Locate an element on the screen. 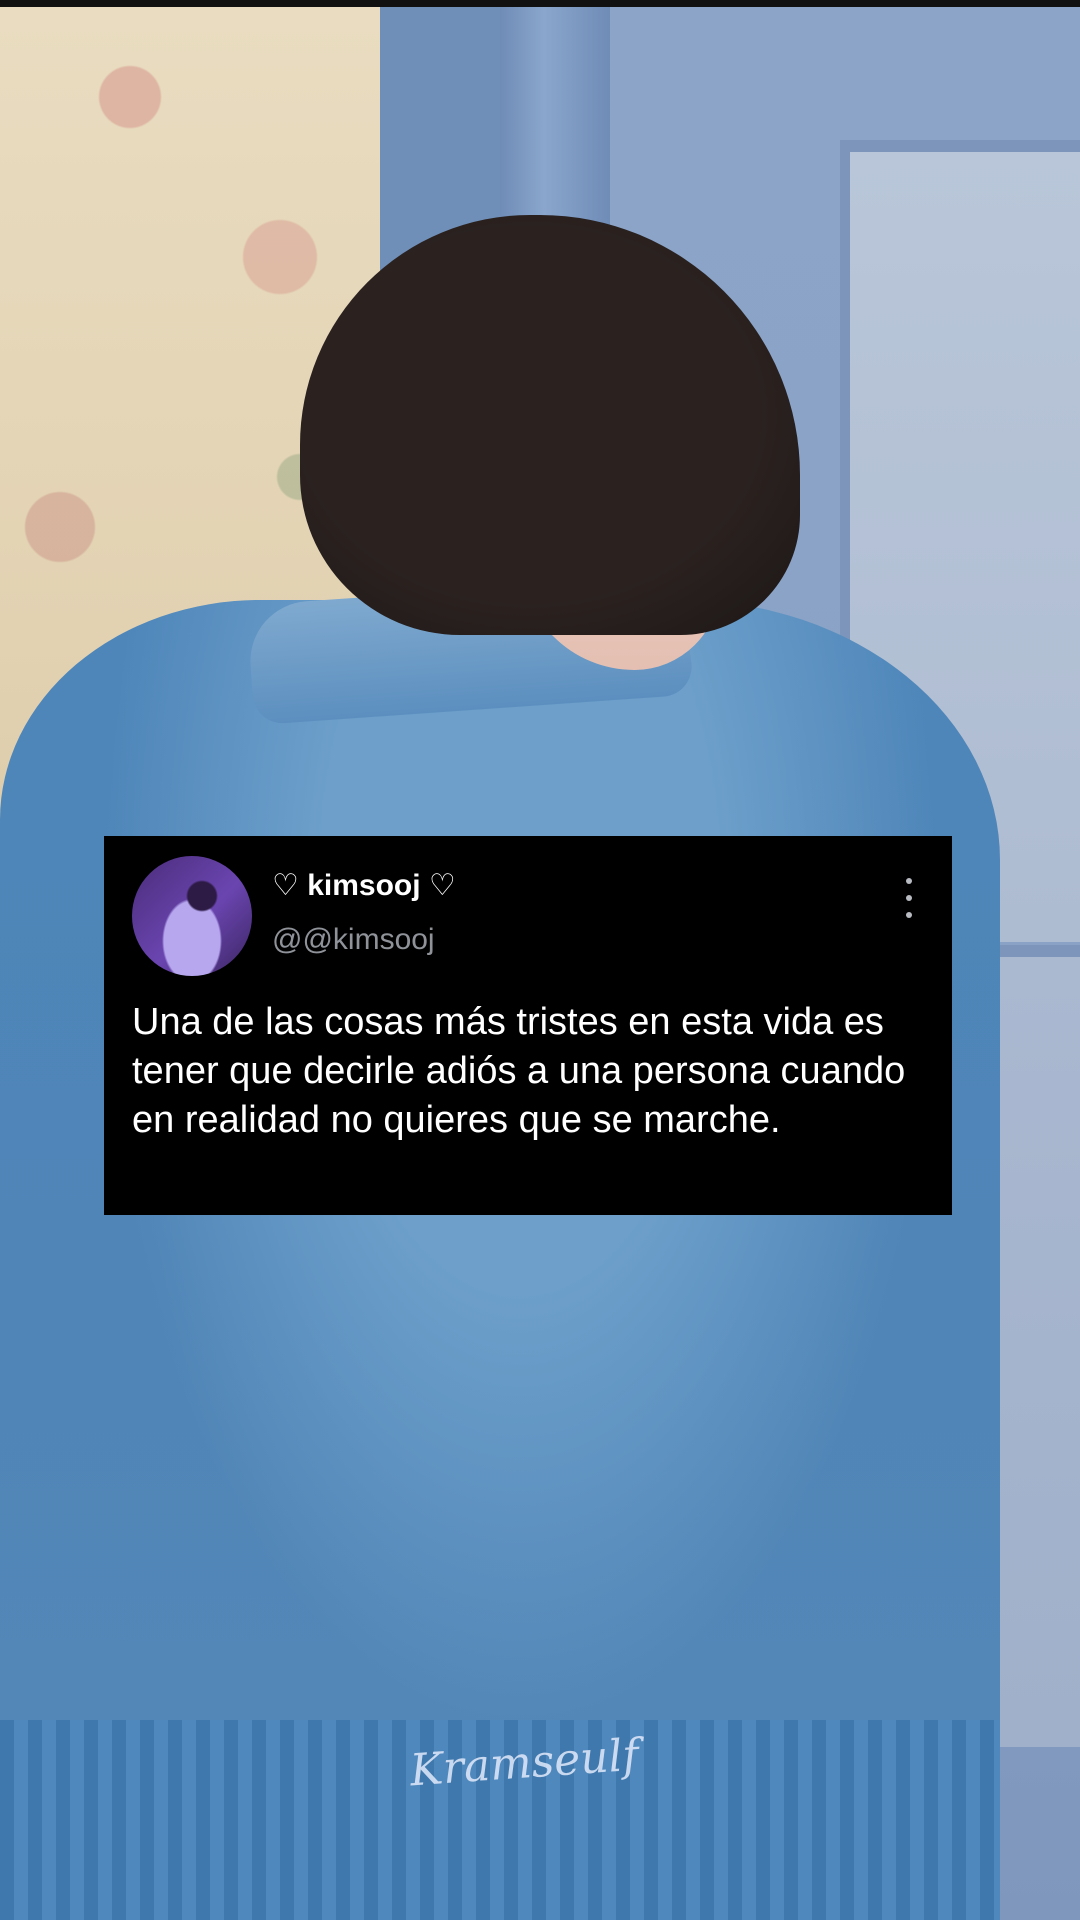 Image resolution: width=1080 pixels, height=1920 pixels. top-strip is located at coordinates (540, 3).